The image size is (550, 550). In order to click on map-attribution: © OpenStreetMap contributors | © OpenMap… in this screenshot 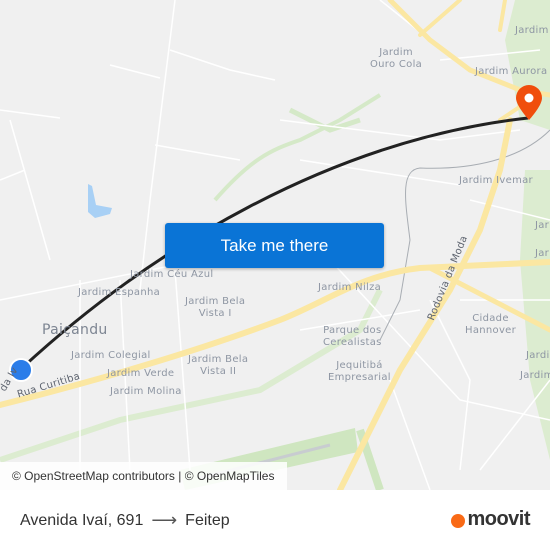, I will do `click(143, 476)`.